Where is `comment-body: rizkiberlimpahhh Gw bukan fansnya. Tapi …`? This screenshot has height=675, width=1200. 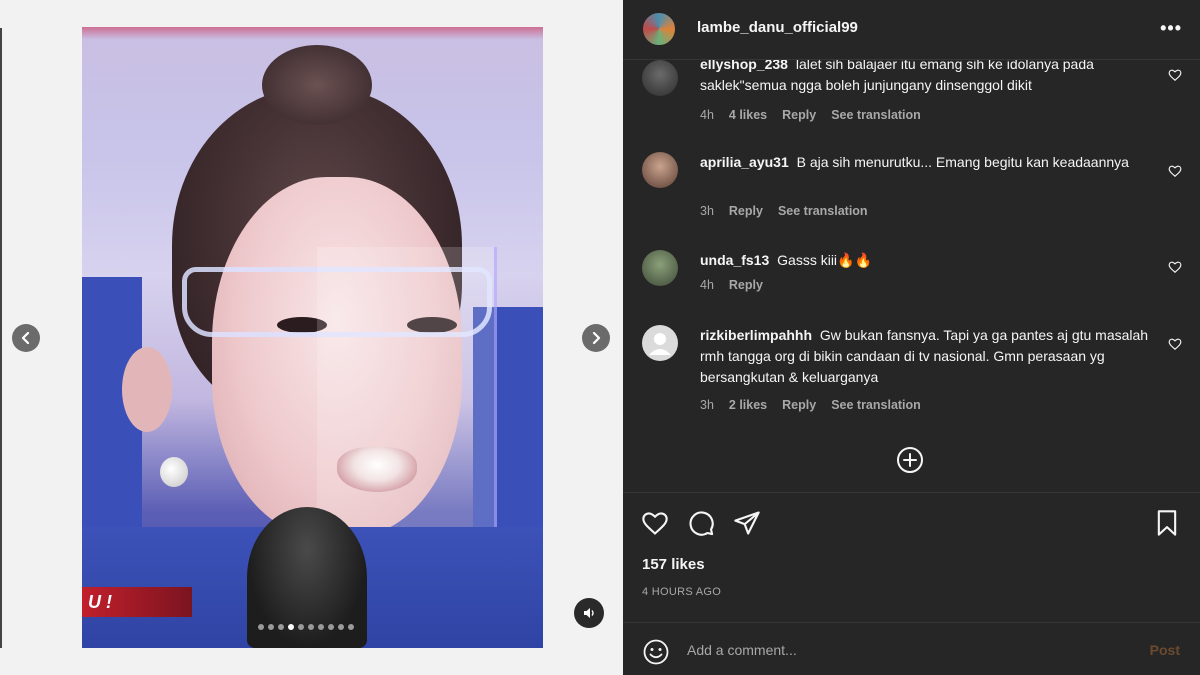 comment-body: rizkiberlimpahhh Gw bukan fansnya. Tapi … is located at coordinates (925, 356).